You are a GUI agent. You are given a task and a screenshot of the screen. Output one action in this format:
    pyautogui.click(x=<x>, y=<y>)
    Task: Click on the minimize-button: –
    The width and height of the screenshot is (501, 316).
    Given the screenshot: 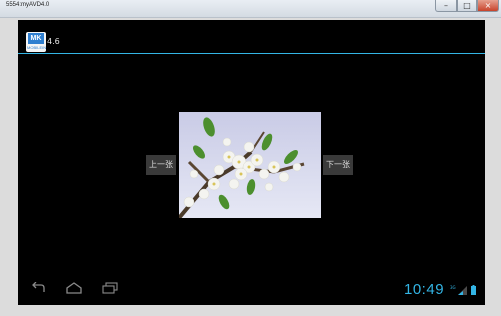 What is the action you would take?
    pyautogui.click(x=446, y=6)
    